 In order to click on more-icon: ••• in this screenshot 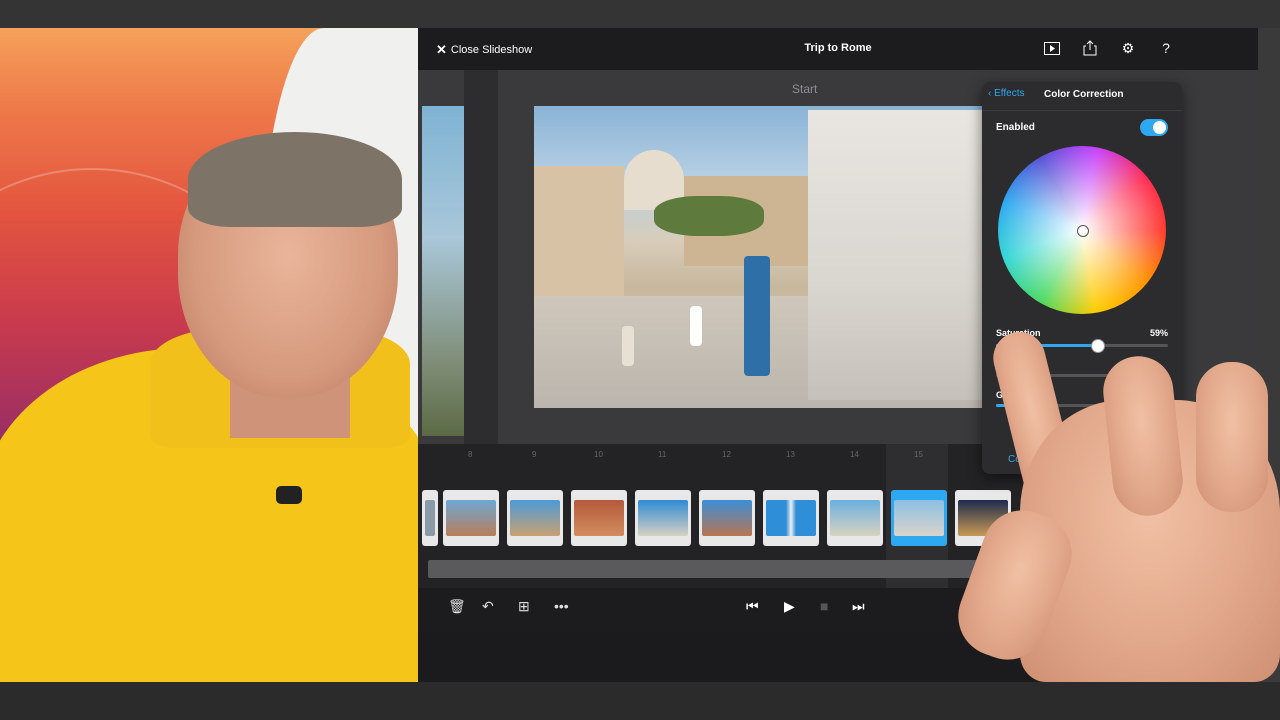, I will do `click(561, 606)`.